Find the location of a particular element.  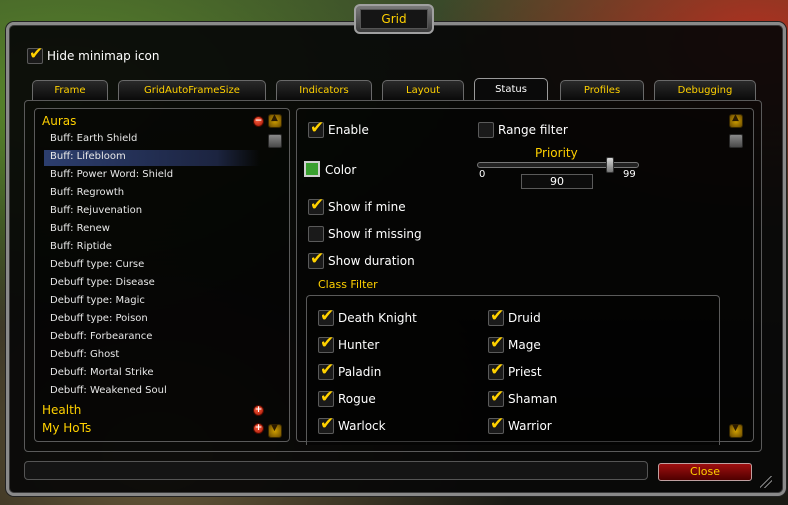

tree-scroll-down-icon is located at coordinates (275, 430).